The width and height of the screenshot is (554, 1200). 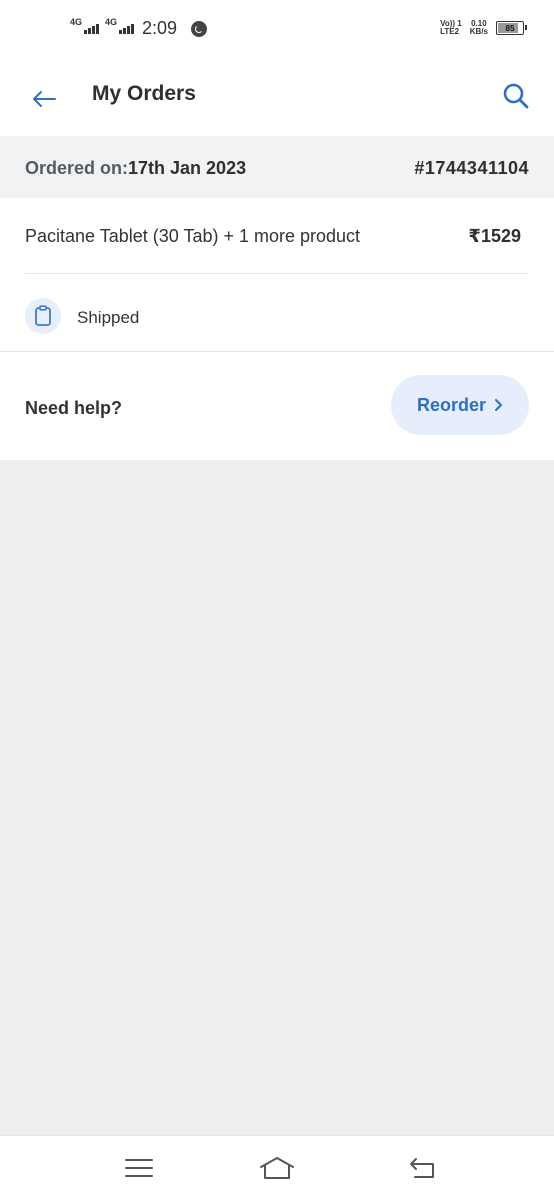 What do you see at coordinates (277, 31) in the screenshot?
I see `status-bar: 4G 4G 2:09 Vo)) 1 LTE2 0.10 KB/s 85` at bounding box center [277, 31].